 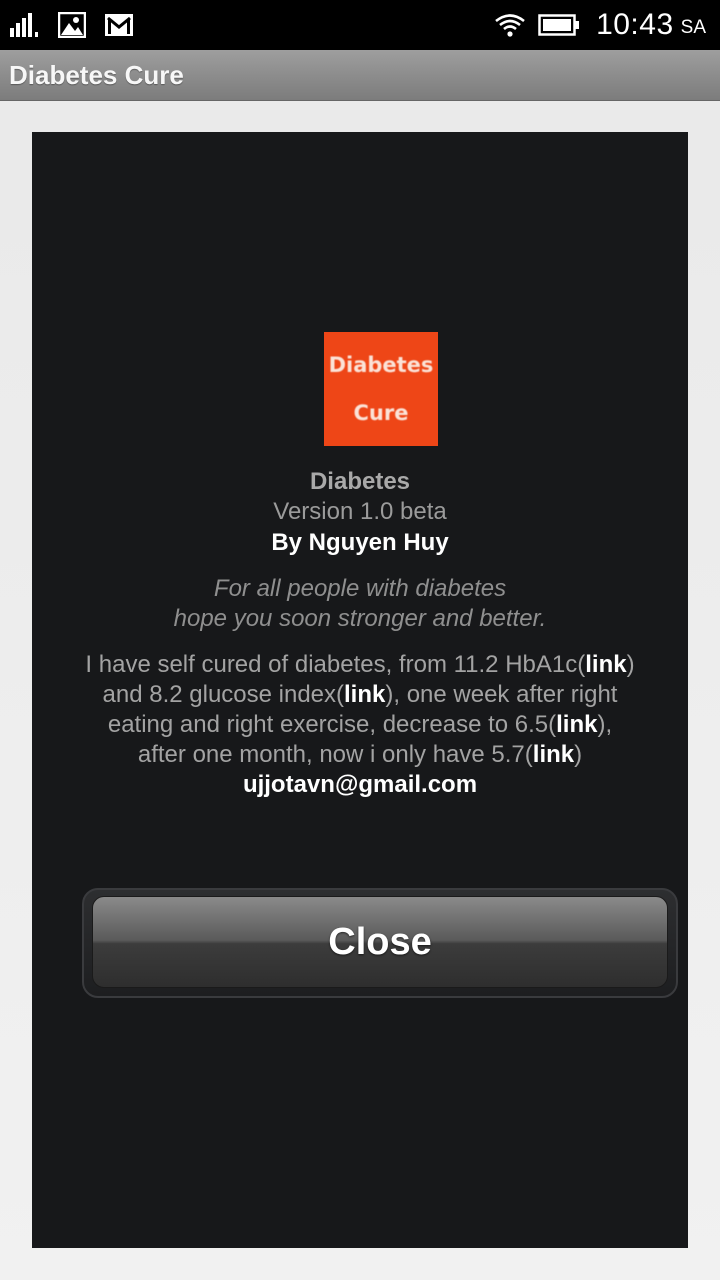 What do you see at coordinates (635, 24) in the screenshot?
I see `status-clock: 10:43` at bounding box center [635, 24].